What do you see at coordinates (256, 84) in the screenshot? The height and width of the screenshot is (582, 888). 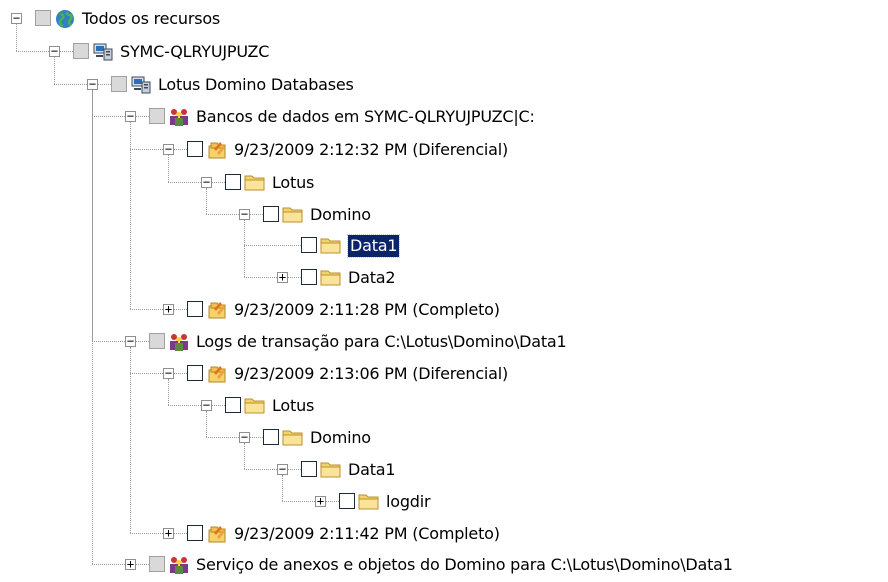 I see `node-label: Lotus Domino Databases` at bounding box center [256, 84].